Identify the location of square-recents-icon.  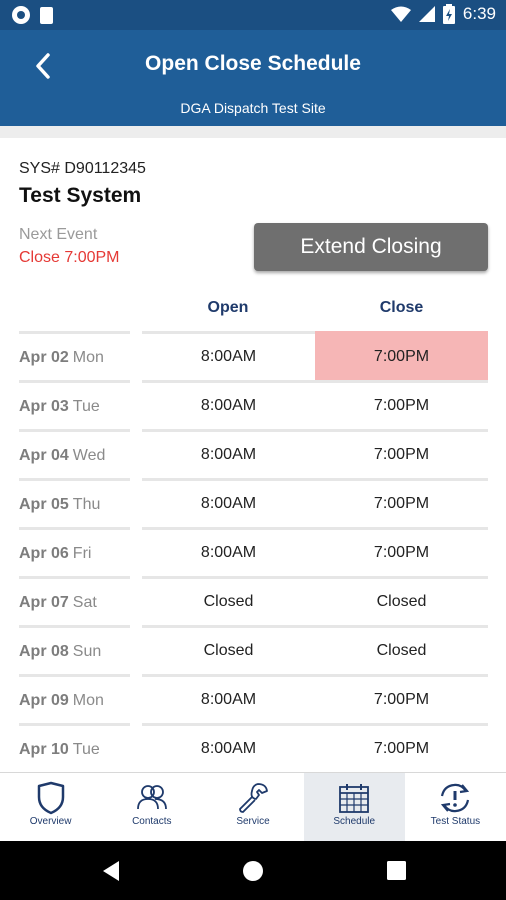
(396, 870).